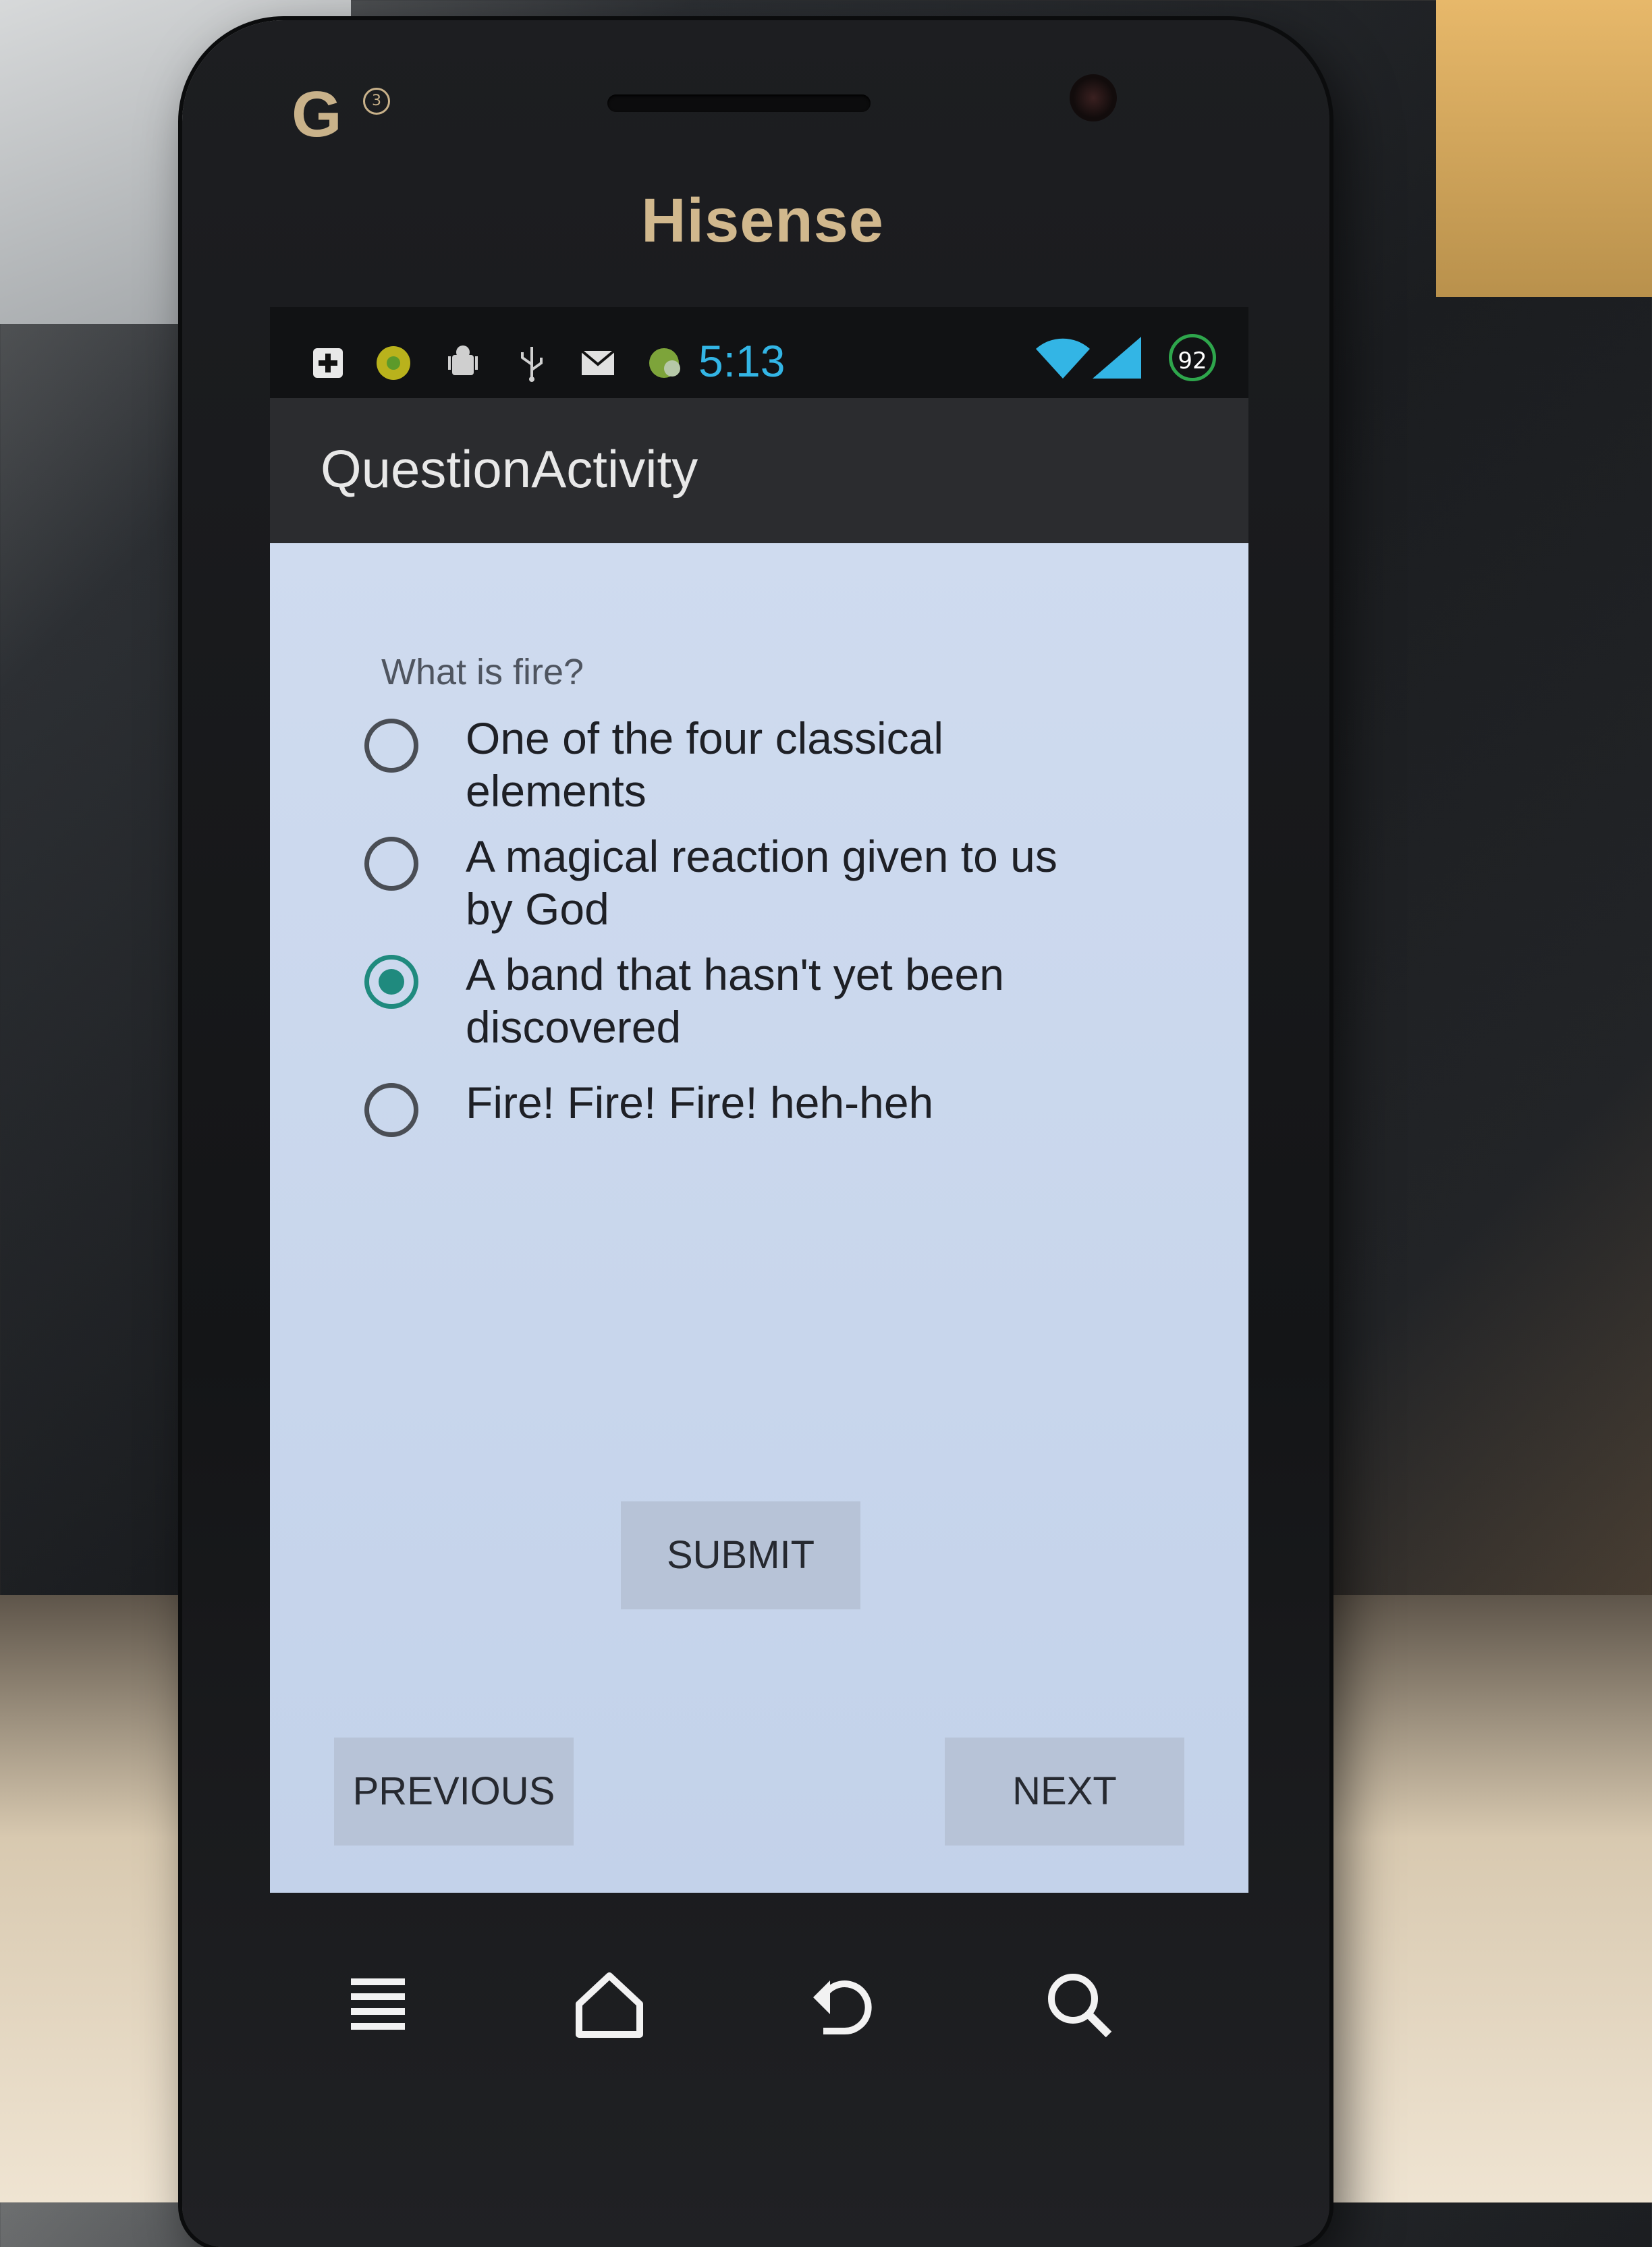  I want to click on earpiece-speaker, so click(739, 103).